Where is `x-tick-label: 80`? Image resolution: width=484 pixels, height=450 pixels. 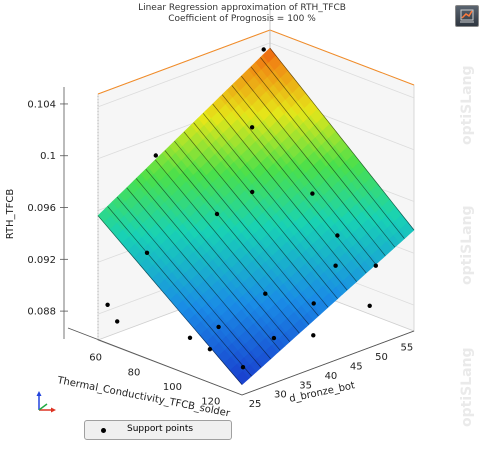
x-tick-label: 80 is located at coordinates (134, 372).